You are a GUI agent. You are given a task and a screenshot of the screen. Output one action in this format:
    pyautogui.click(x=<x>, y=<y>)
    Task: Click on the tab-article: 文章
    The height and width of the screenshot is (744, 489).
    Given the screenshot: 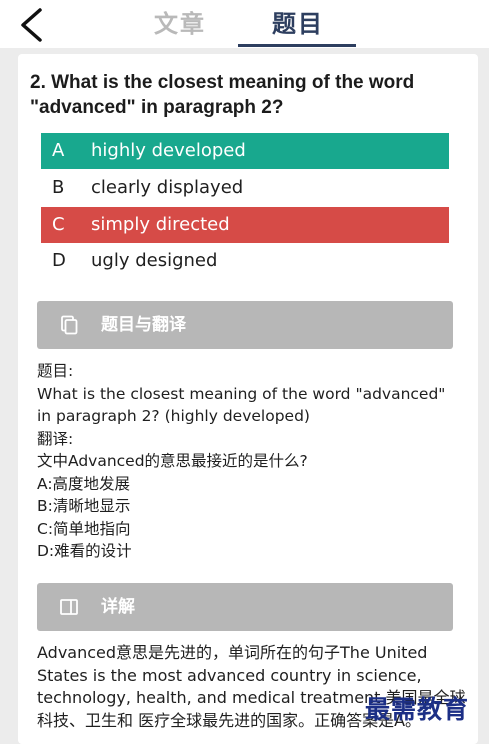 What is the action you would take?
    pyautogui.click(x=180, y=21)
    